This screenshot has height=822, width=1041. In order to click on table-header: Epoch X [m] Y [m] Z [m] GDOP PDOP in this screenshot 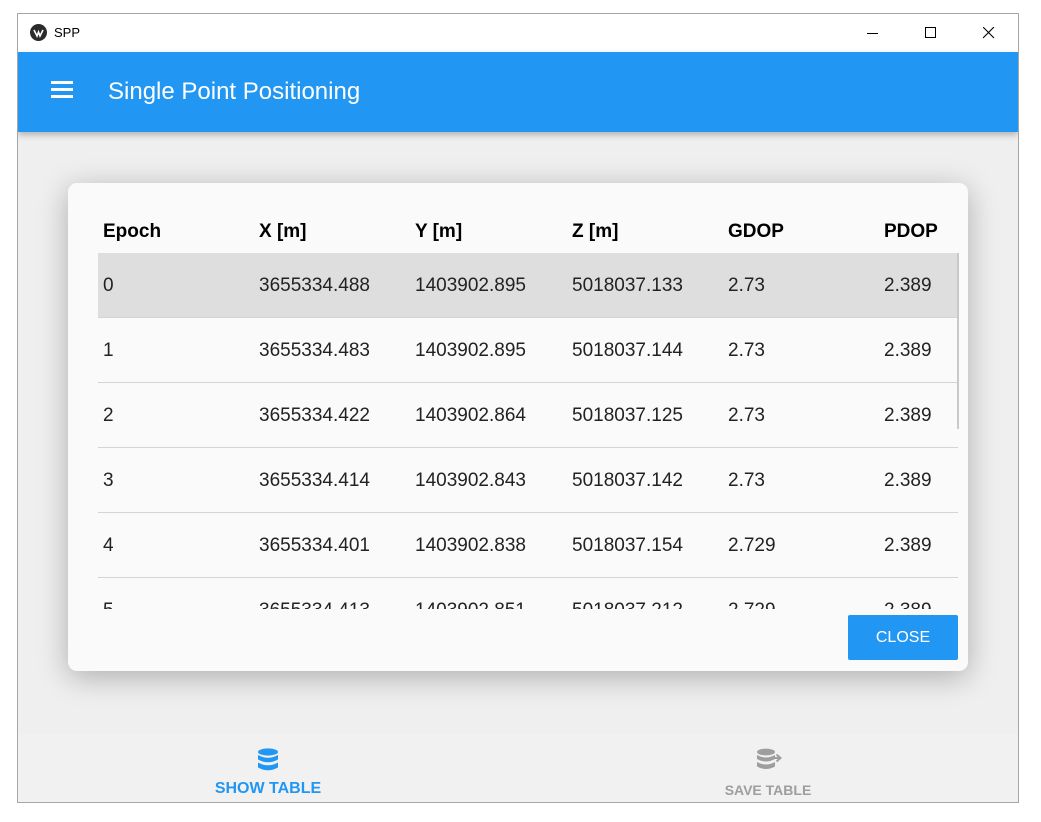, I will do `click(528, 236)`.